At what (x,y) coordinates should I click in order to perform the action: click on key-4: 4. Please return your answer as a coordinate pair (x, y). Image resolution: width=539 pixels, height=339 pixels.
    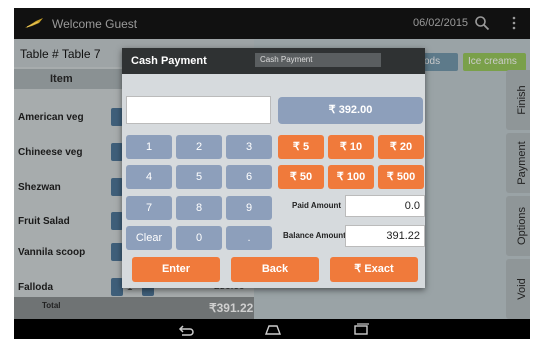
    Looking at the image, I should click on (149, 177).